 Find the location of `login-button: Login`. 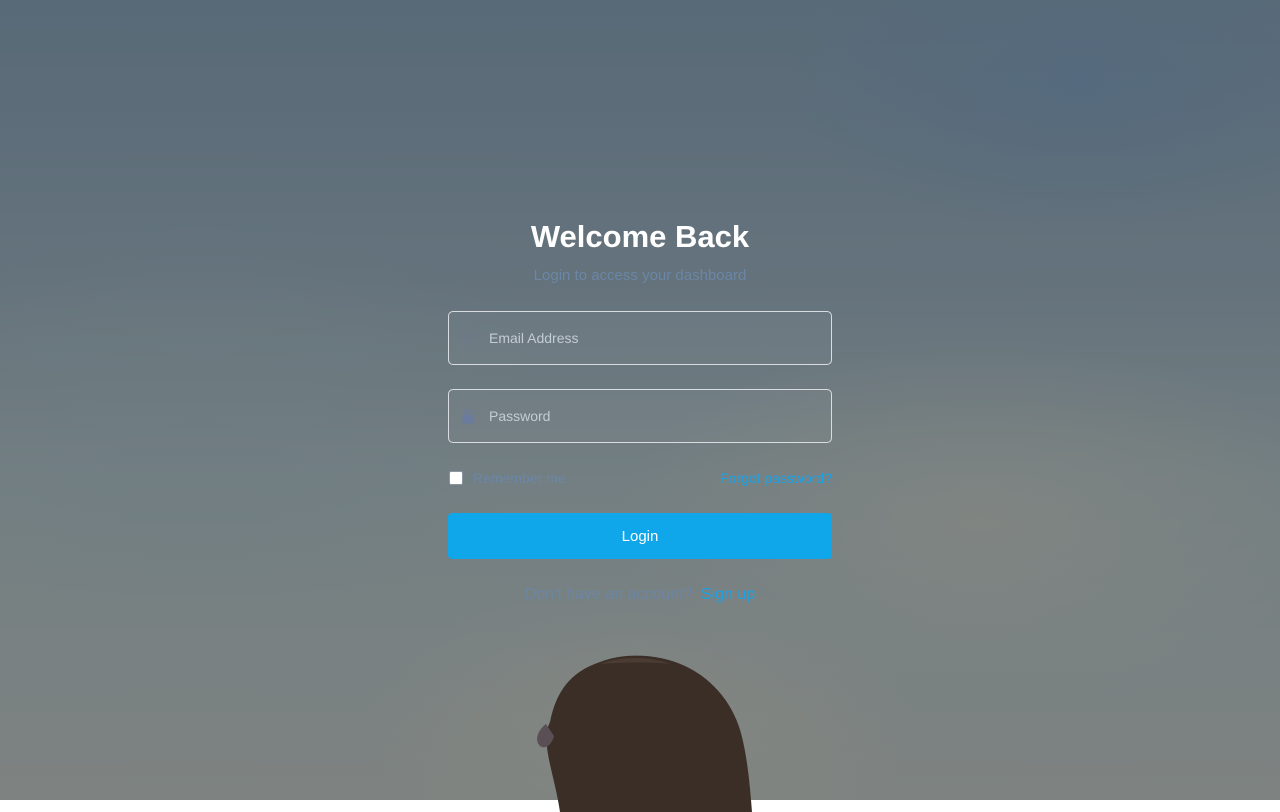

login-button: Login is located at coordinates (640, 536).